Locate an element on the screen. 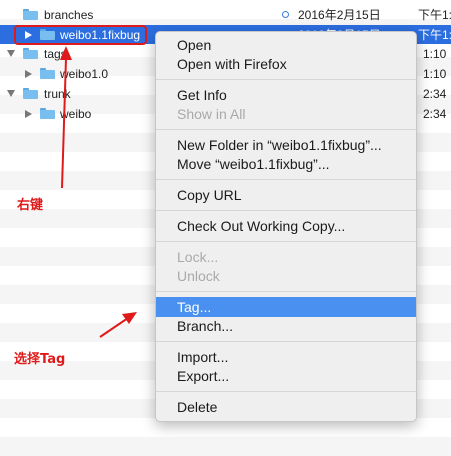 The height and width of the screenshot is (456, 451). annotation-label-right-click: 右键 is located at coordinates (30, 205).